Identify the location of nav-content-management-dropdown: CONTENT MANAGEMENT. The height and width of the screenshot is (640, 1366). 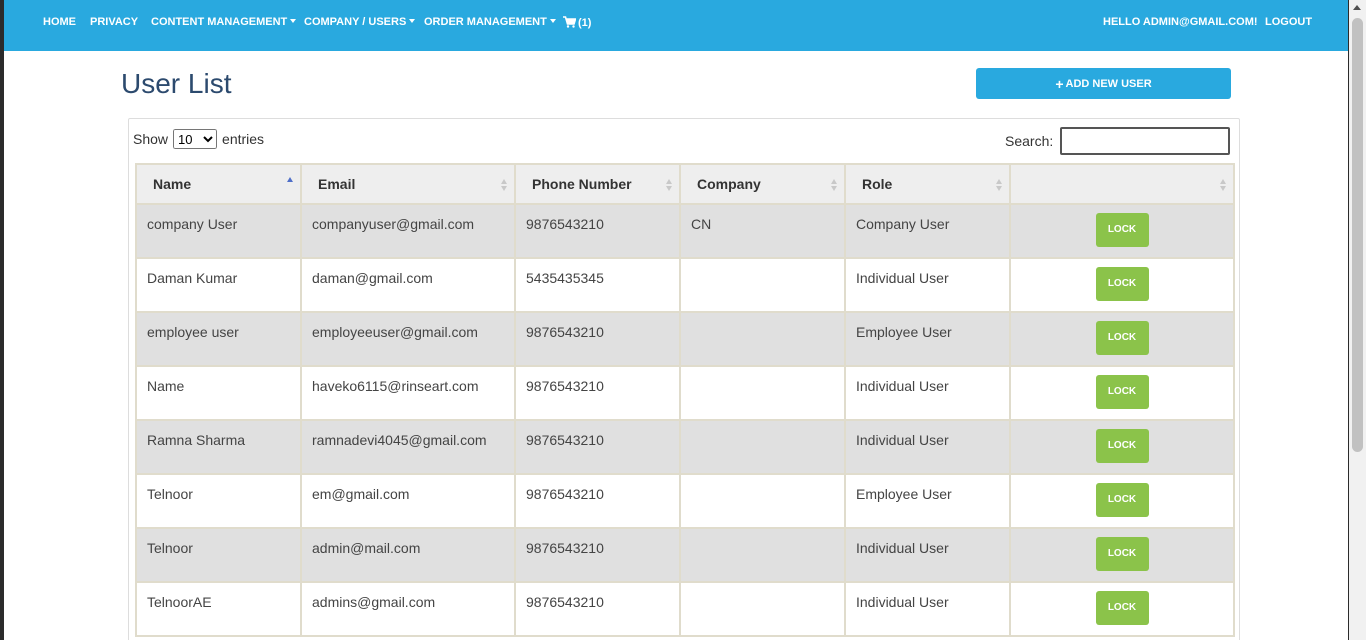
(224, 22).